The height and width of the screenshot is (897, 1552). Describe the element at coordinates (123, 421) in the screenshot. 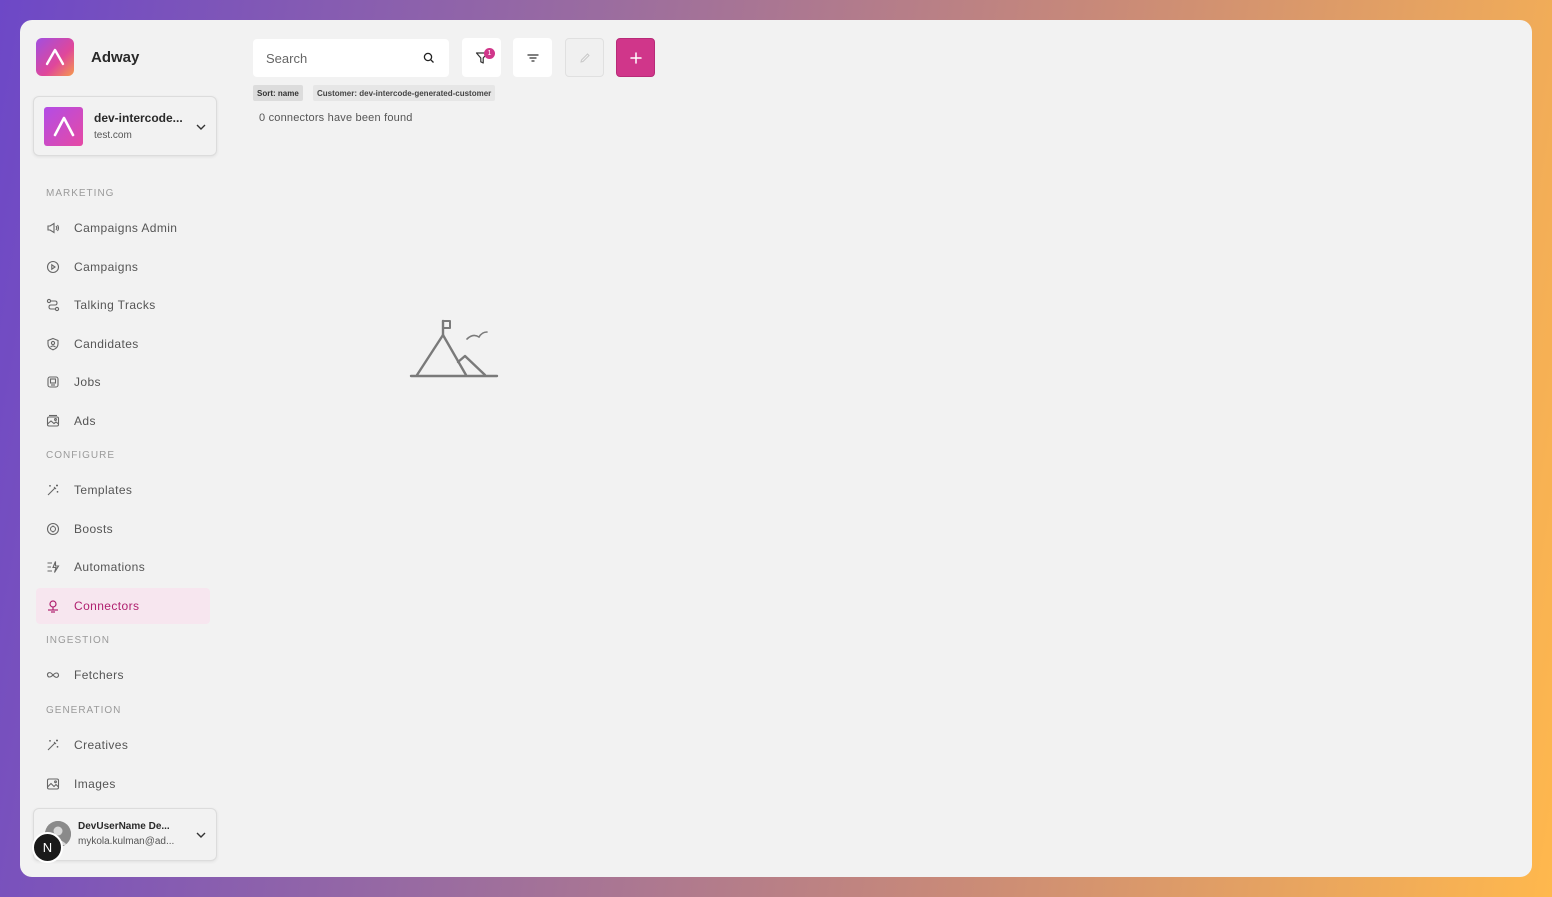

I see `sidebar-item-ads: Ads` at that location.